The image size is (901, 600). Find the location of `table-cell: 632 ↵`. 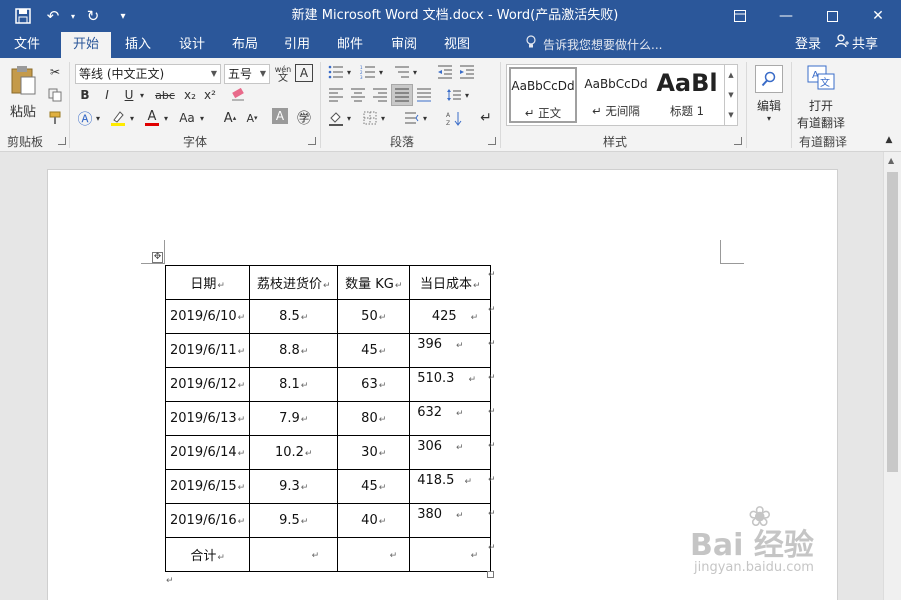

table-cell: 632 ↵ is located at coordinates (450, 418).